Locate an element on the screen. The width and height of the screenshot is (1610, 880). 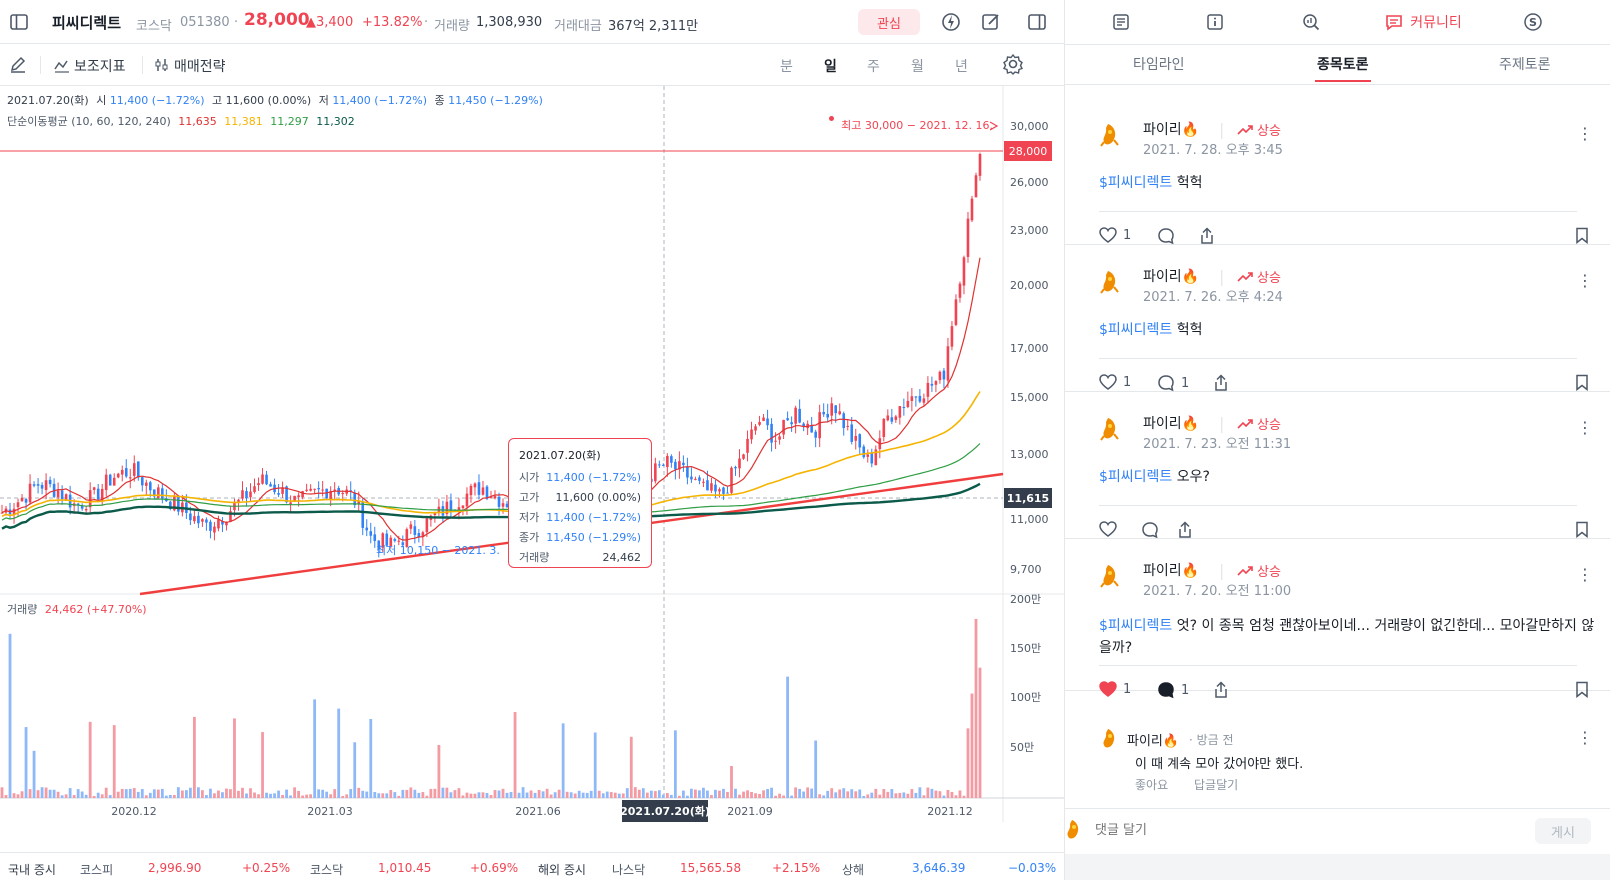
post-item: 파이리🔥 | 상승 2021. 7. 28. 오후 3:45 ⋮ $피씨디렉트 헉헉 1 is located at coordinates (1337, 171).